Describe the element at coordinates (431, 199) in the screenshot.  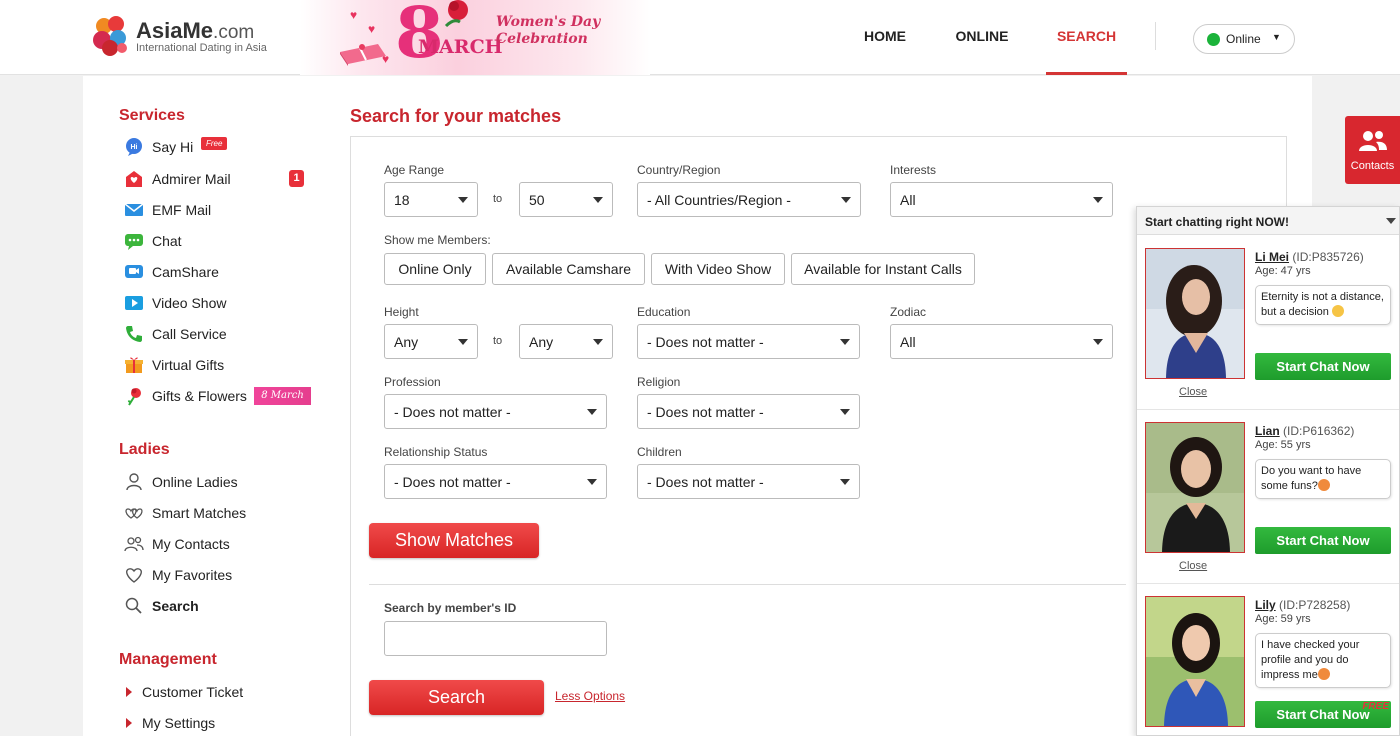
I see `age-from-select: 18` at that location.